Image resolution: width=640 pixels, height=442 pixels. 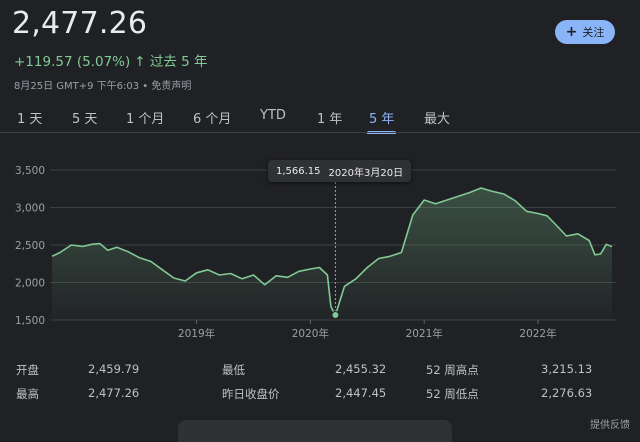 I want to click on follow-button: + 关注, so click(x=585, y=32).